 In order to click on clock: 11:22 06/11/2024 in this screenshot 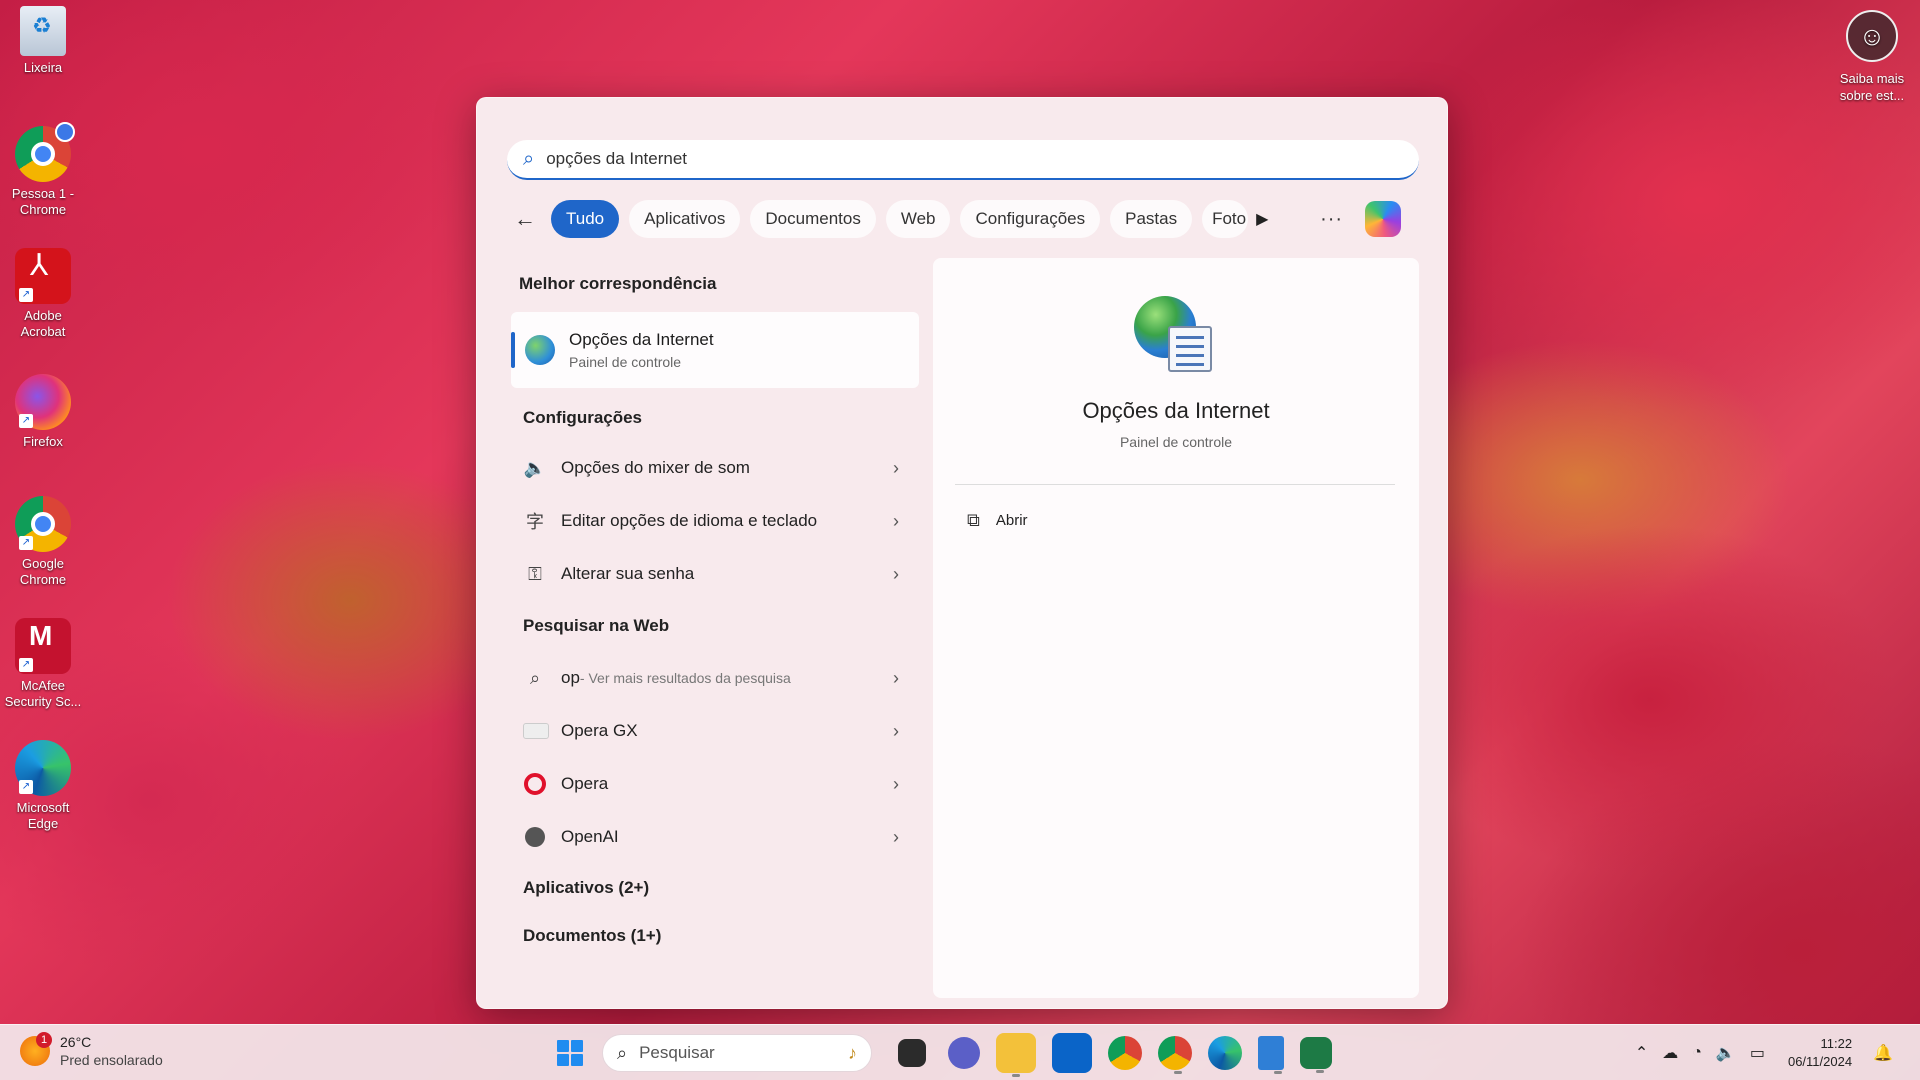, I will do `click(1820, 1053)`.